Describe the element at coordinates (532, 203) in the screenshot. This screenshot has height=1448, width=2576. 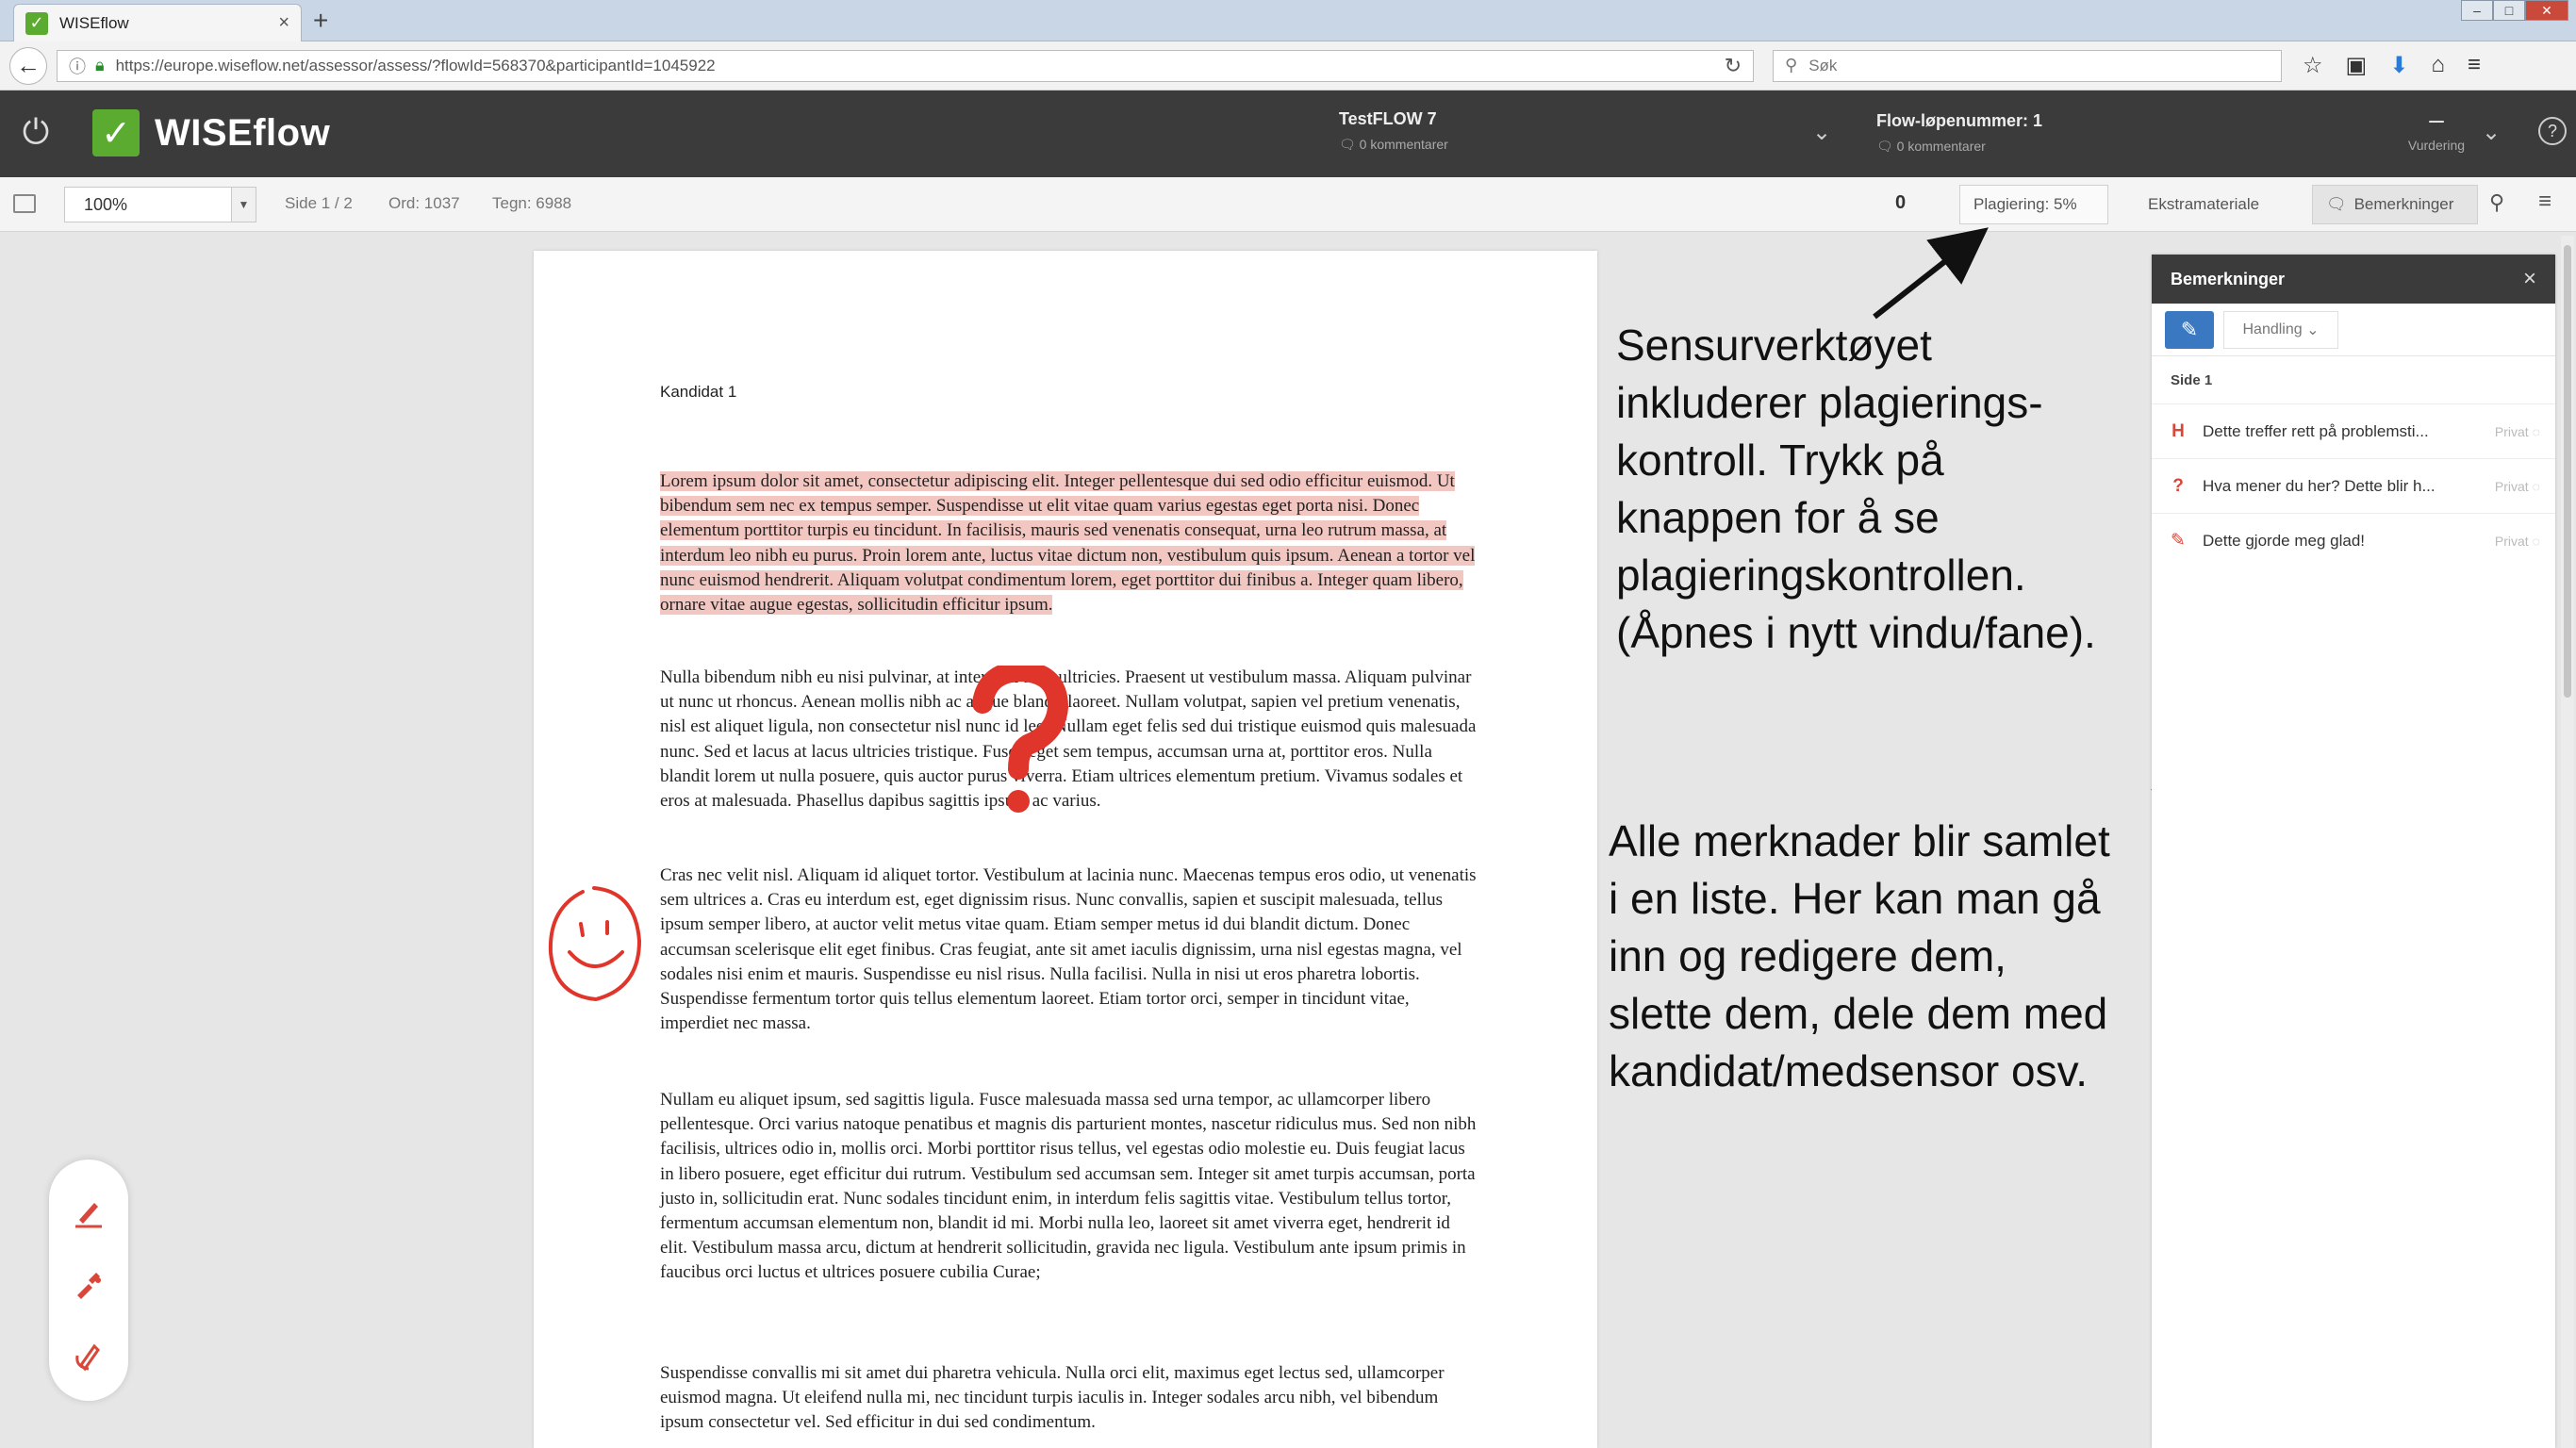
I see `char-count: Tegn: 6988` at that location.